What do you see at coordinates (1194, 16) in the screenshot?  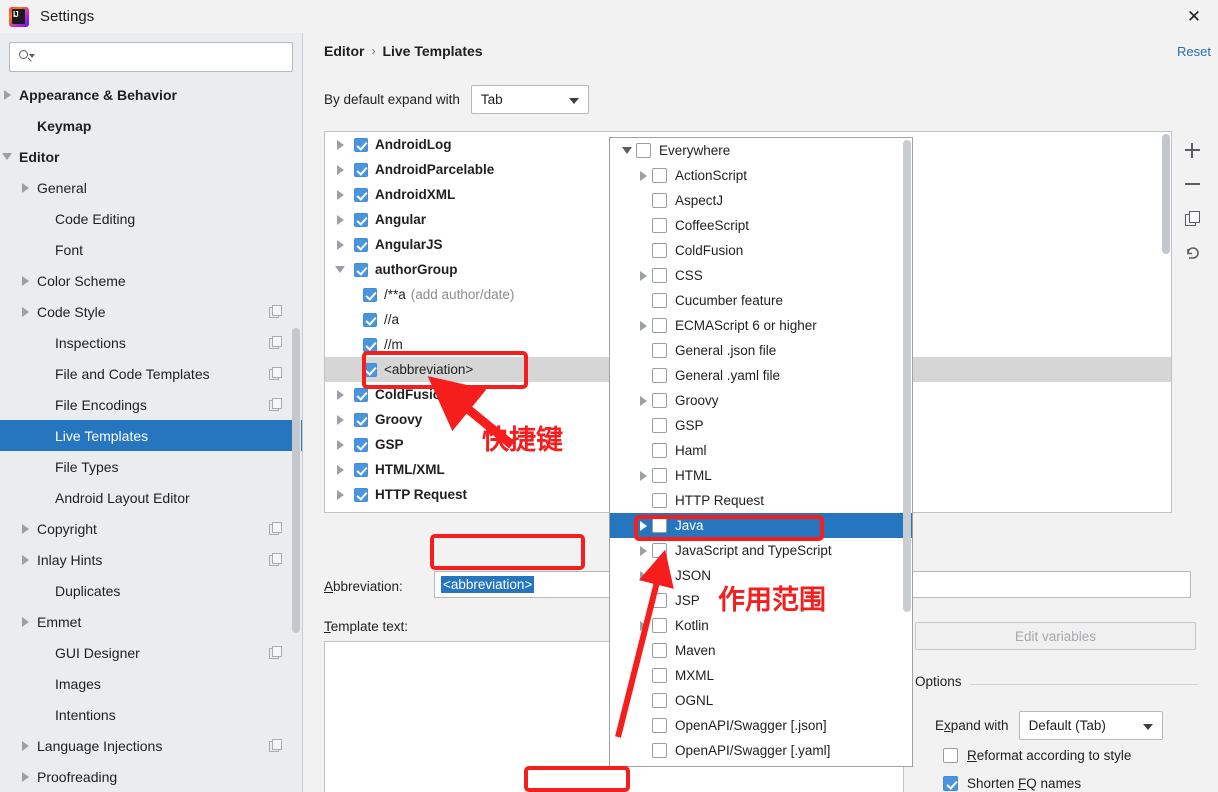 I see `close-icon: ✕` at bounding box center [1194, 16].